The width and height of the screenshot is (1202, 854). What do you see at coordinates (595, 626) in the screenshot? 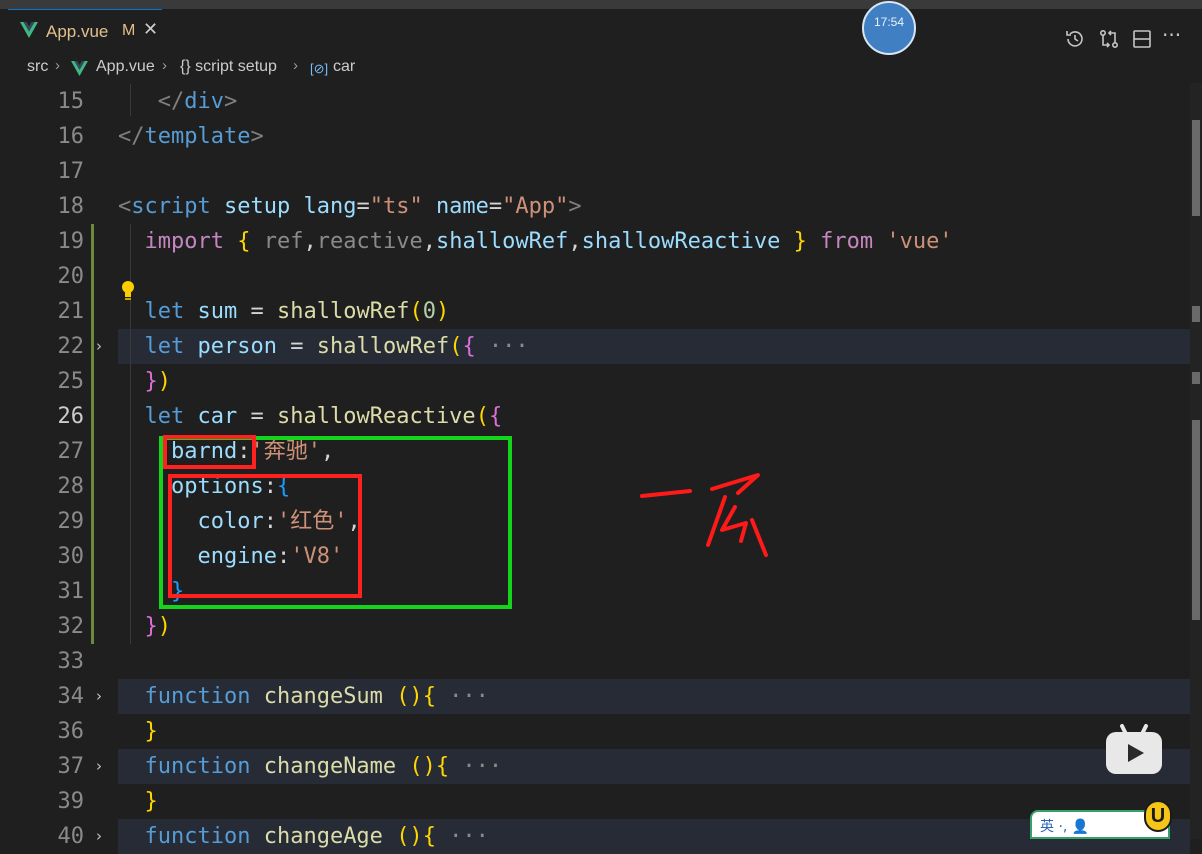
I see `code-line: 32 })` at bounding box center [595, 626].